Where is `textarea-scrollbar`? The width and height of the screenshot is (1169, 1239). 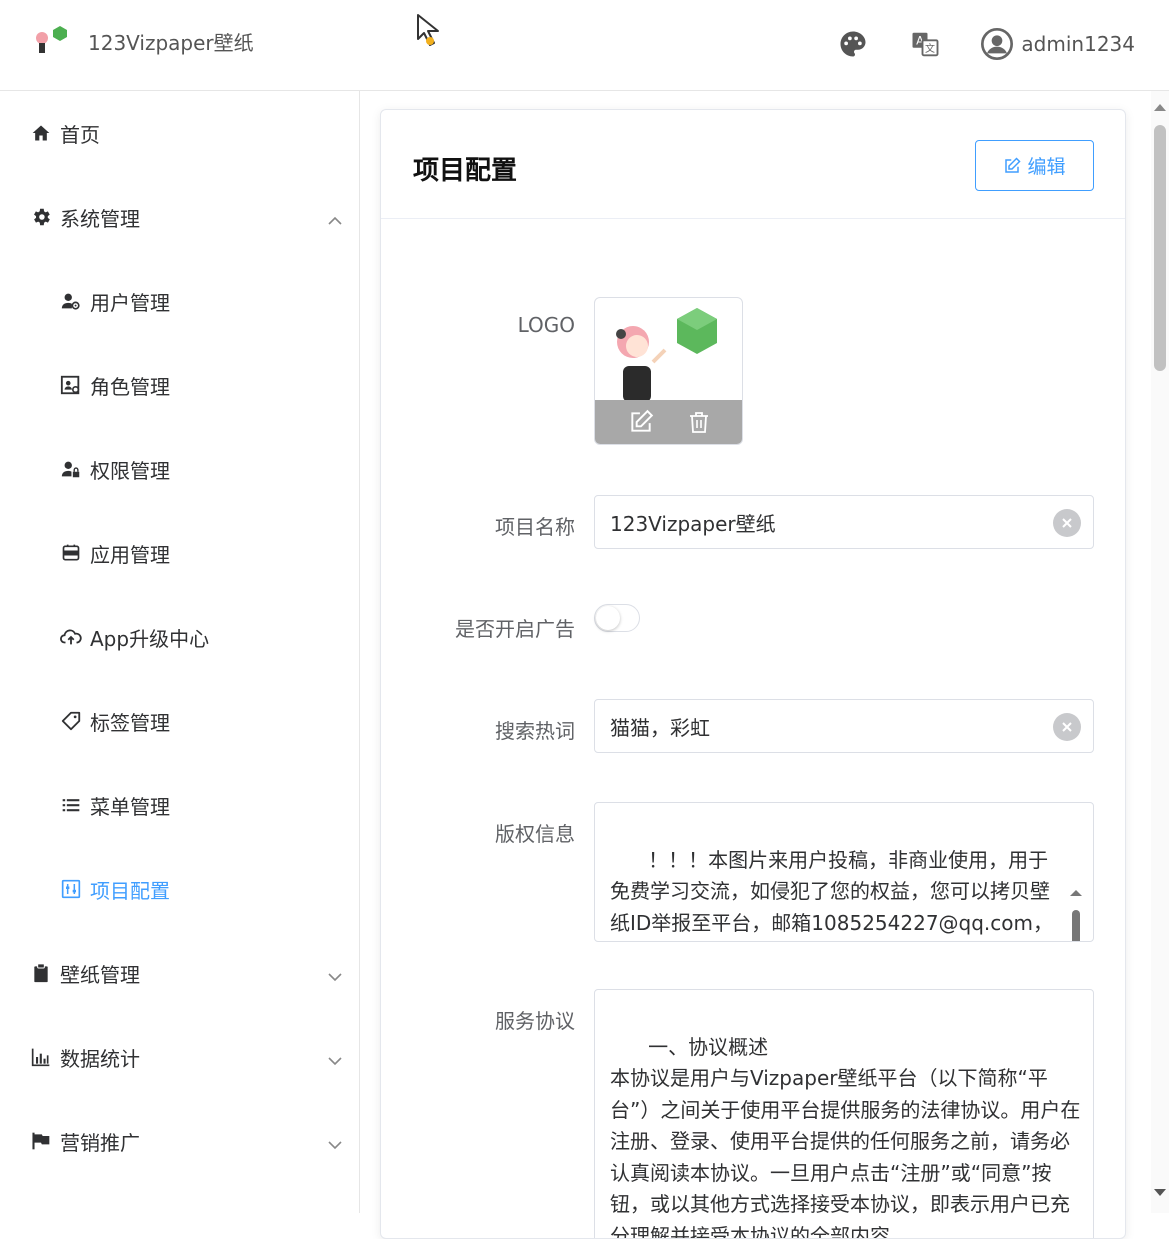
textarea-scrollbar is located at coordinates (1076, 871).